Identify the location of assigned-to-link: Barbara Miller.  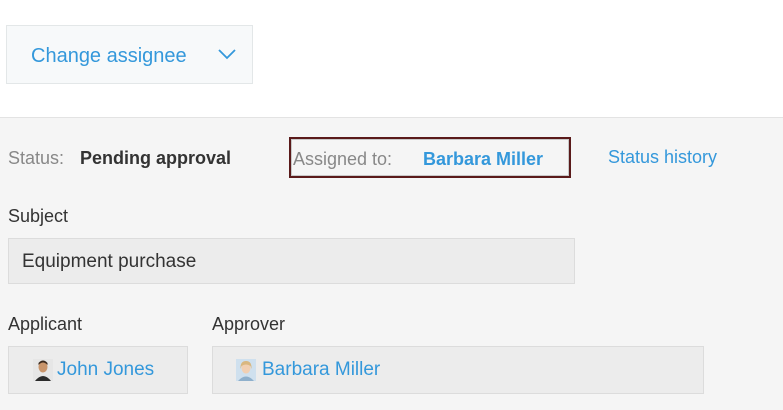
(483, 159).